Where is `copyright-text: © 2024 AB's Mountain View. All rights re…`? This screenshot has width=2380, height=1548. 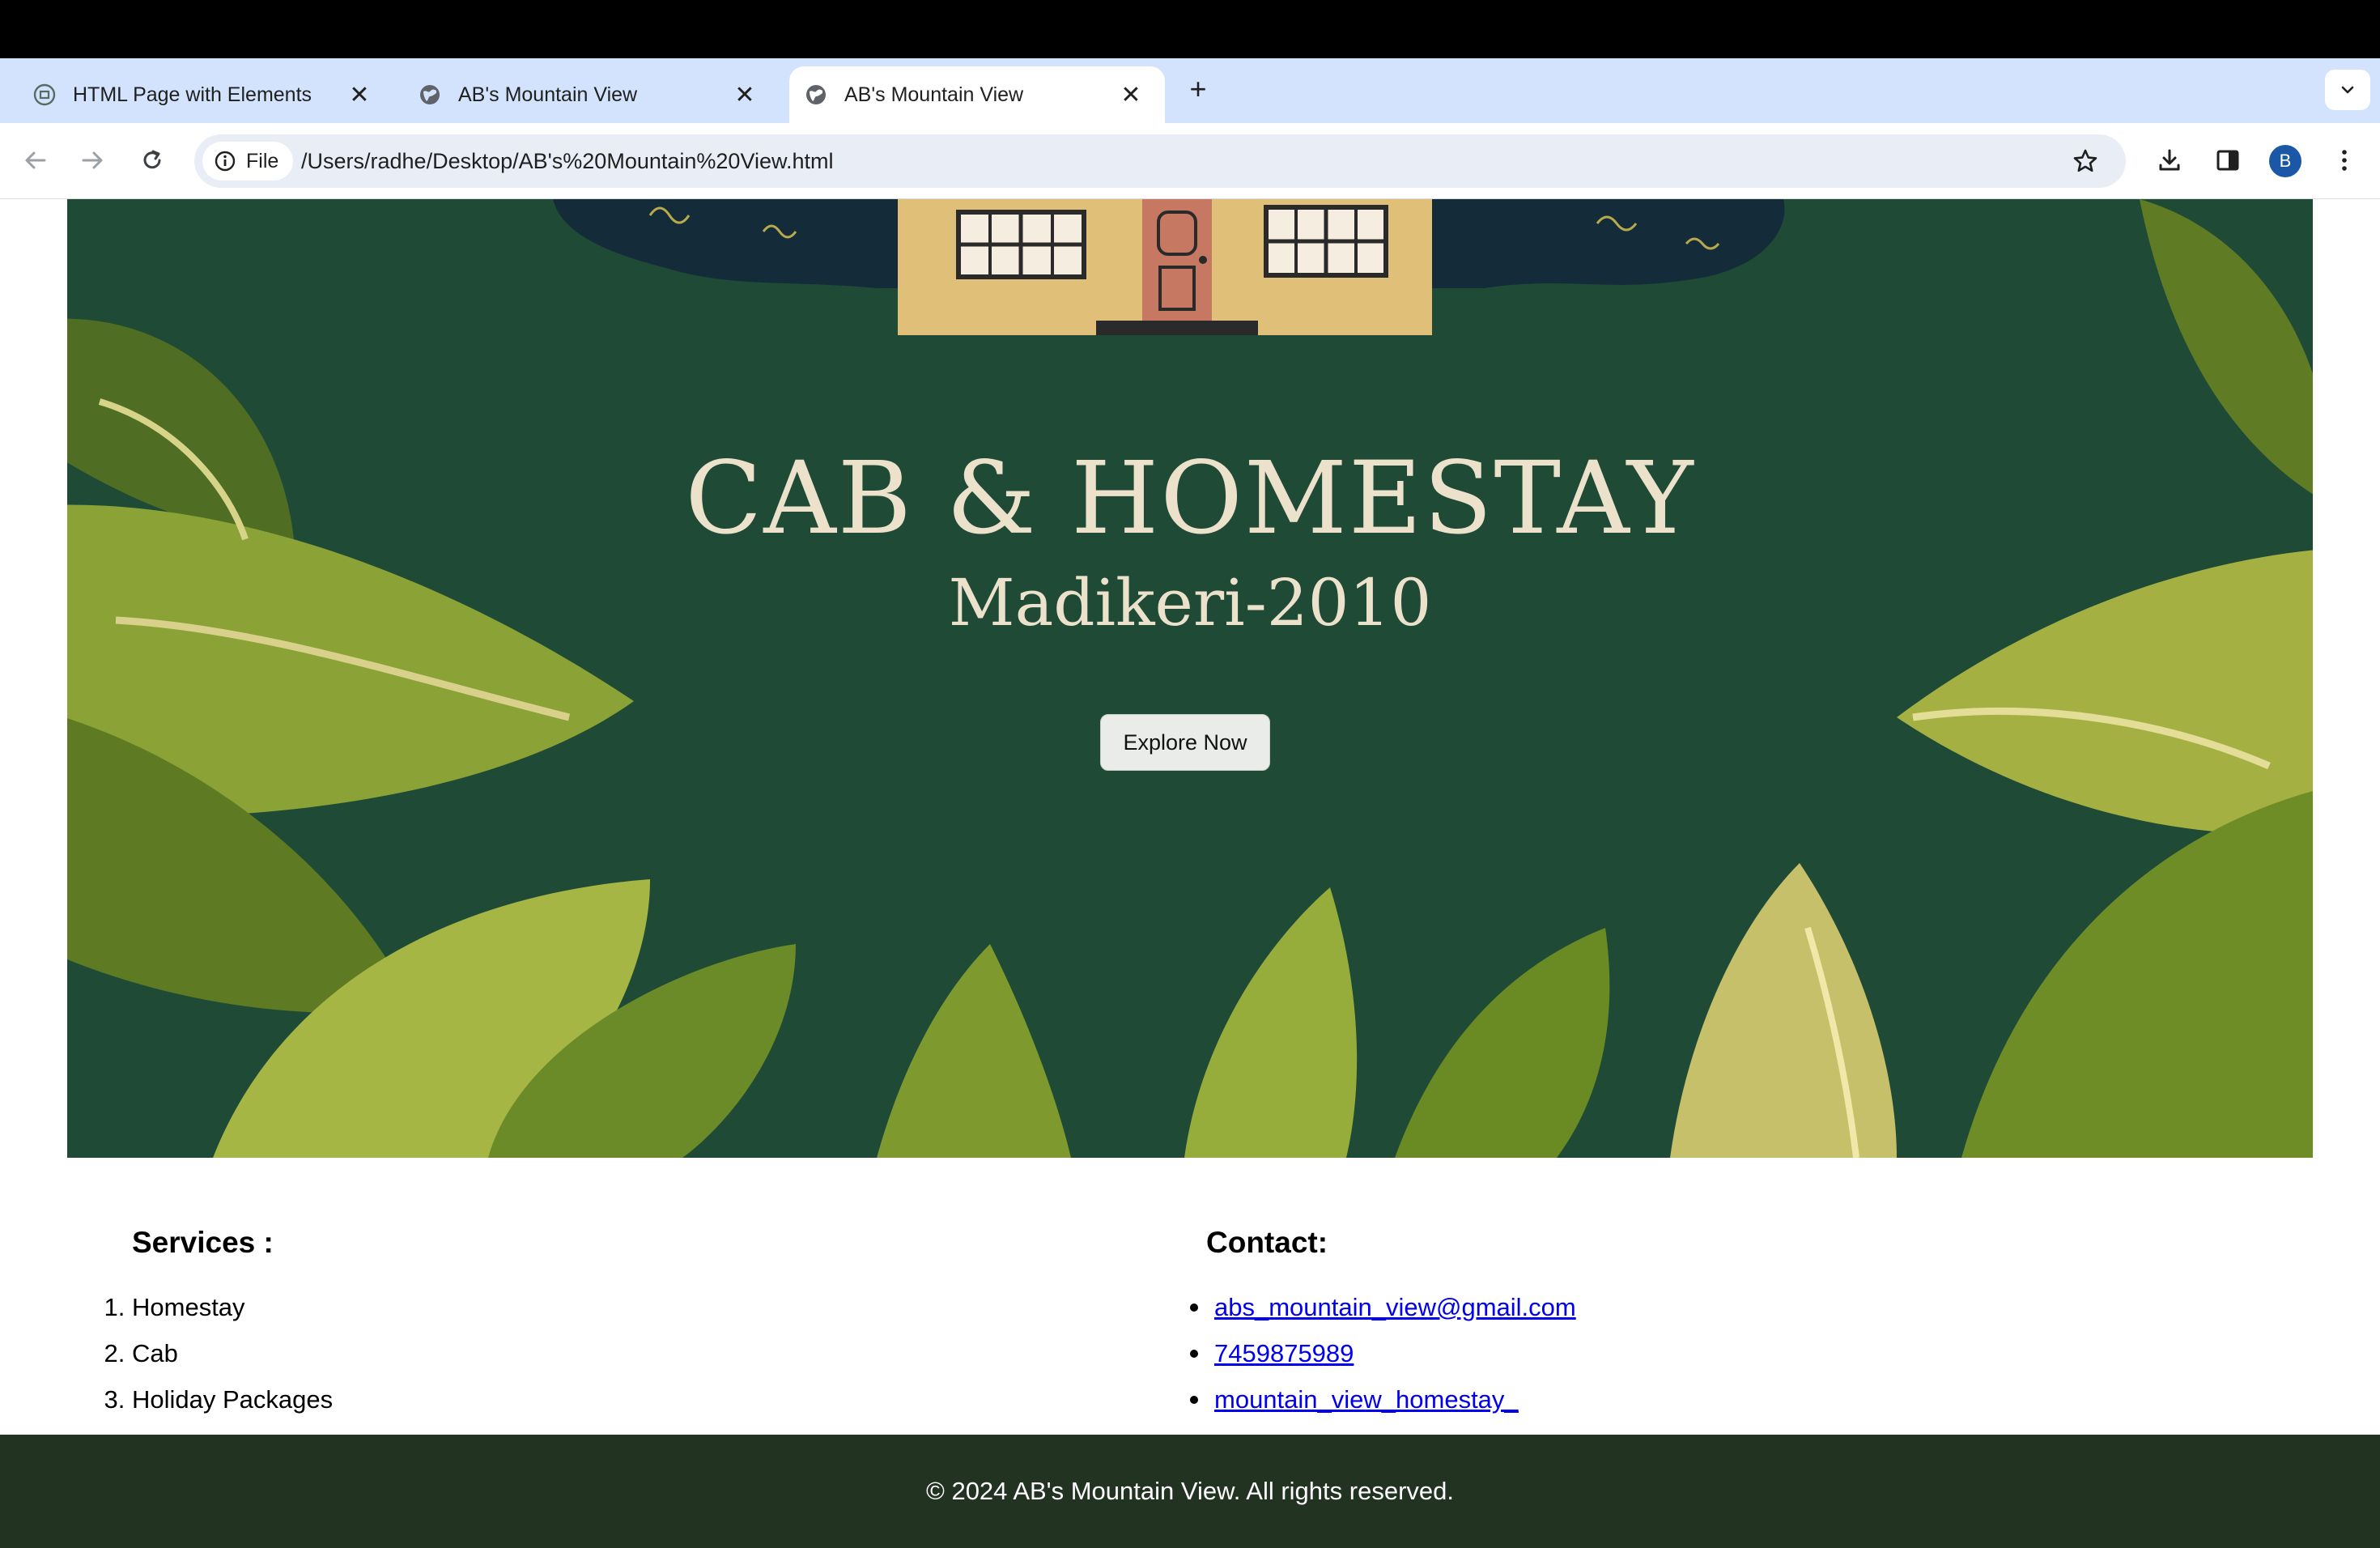
copyright-text: © 2024 AB's Mountain View. All rights re… is located at coordinates (1190, 1491).